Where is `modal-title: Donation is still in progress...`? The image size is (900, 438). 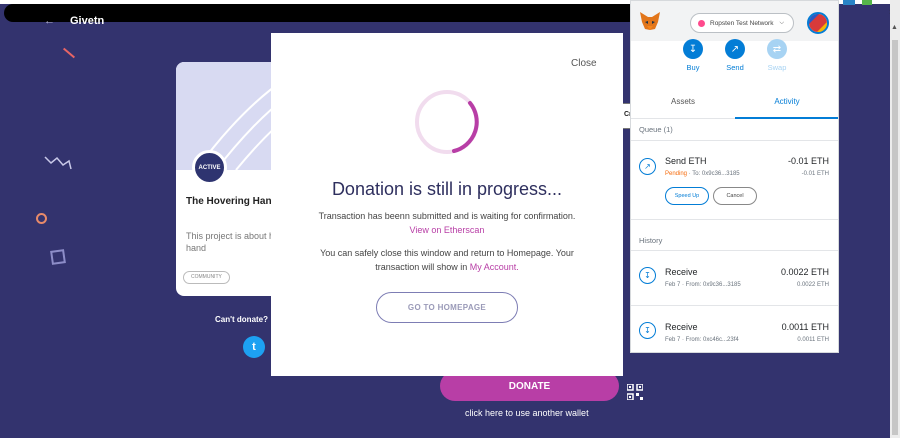 modal-title: Donation is still in progress... is located at coordinates (447, 189).